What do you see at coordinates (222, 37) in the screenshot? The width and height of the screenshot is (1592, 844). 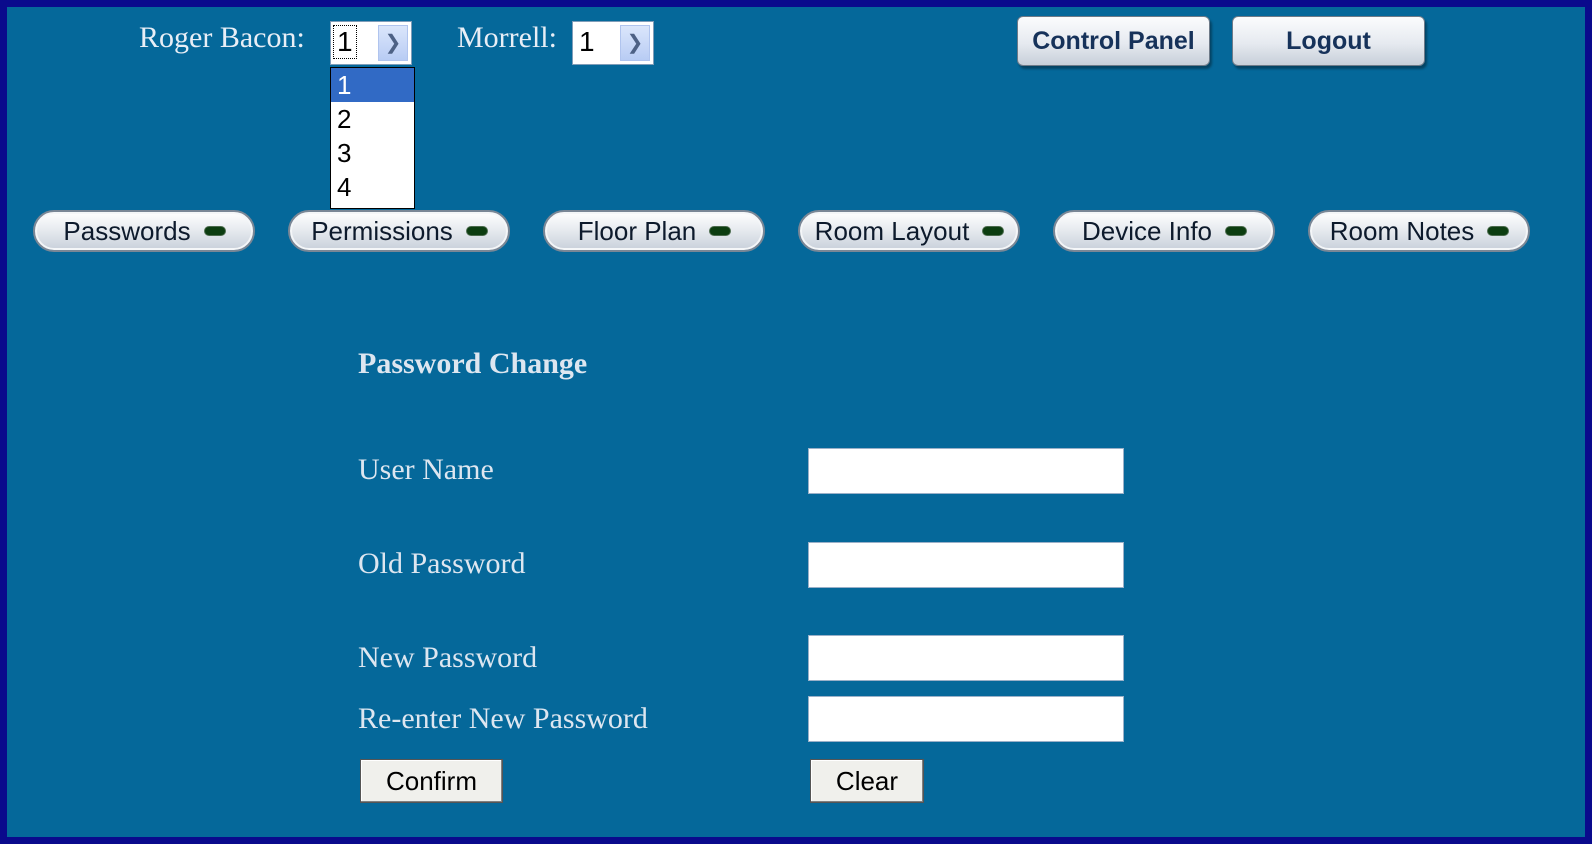 I see `roger-bacon-label: Roger Bacon:` at bounding box center [222, 37].